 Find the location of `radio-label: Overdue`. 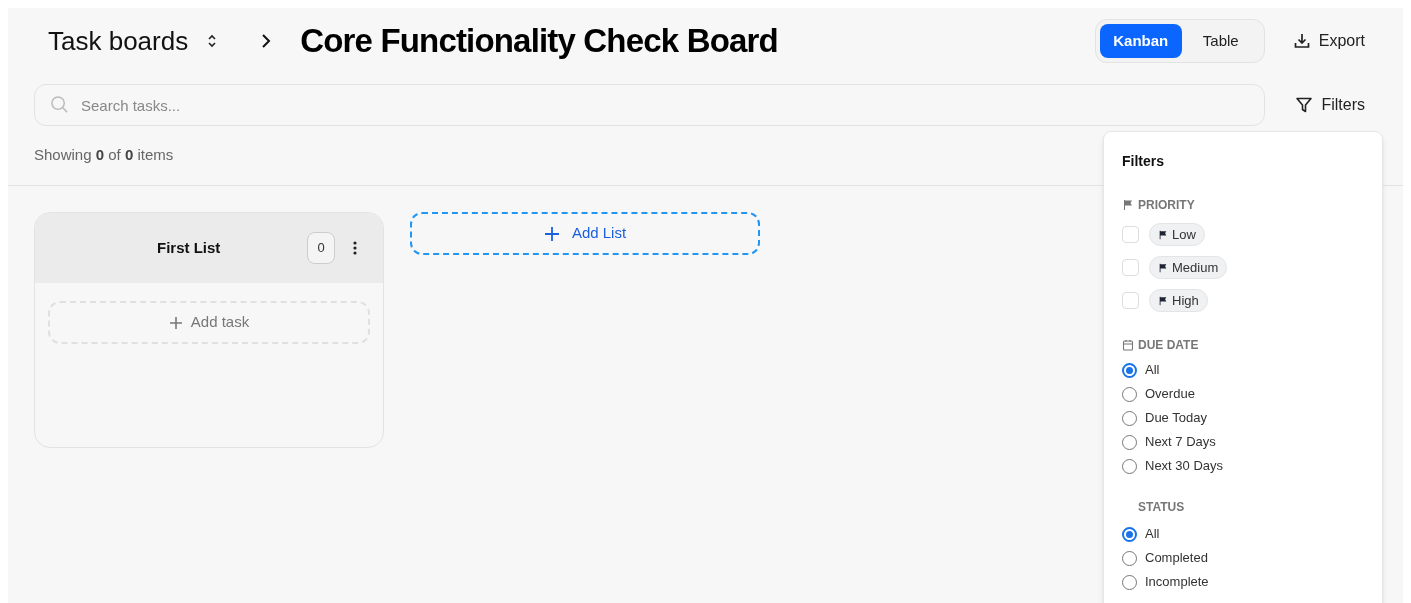

radio-label: Overdue is located at coordinates (1170, 394).